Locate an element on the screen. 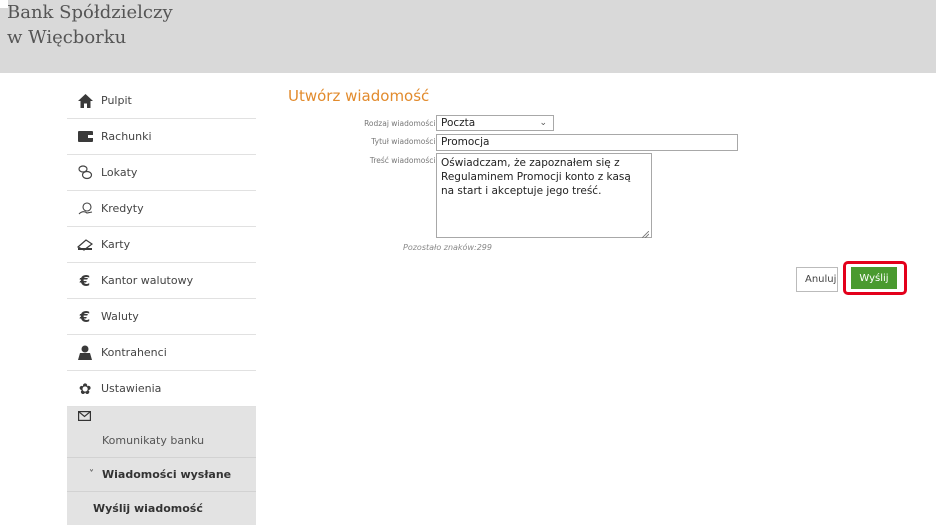  sidebar-subitem-wyslane: ˅ Wiadomości wysłane is located at coordinates (161, 474).